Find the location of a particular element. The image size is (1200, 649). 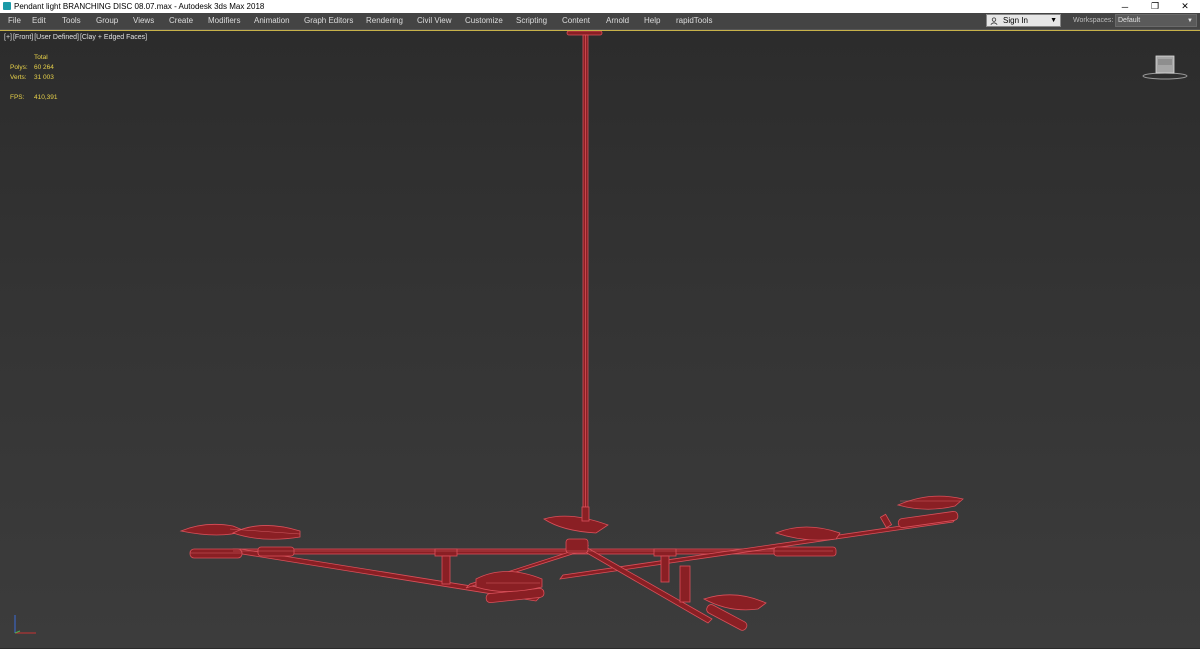

menu-edit: Edit is located at coordinates (47, 21).